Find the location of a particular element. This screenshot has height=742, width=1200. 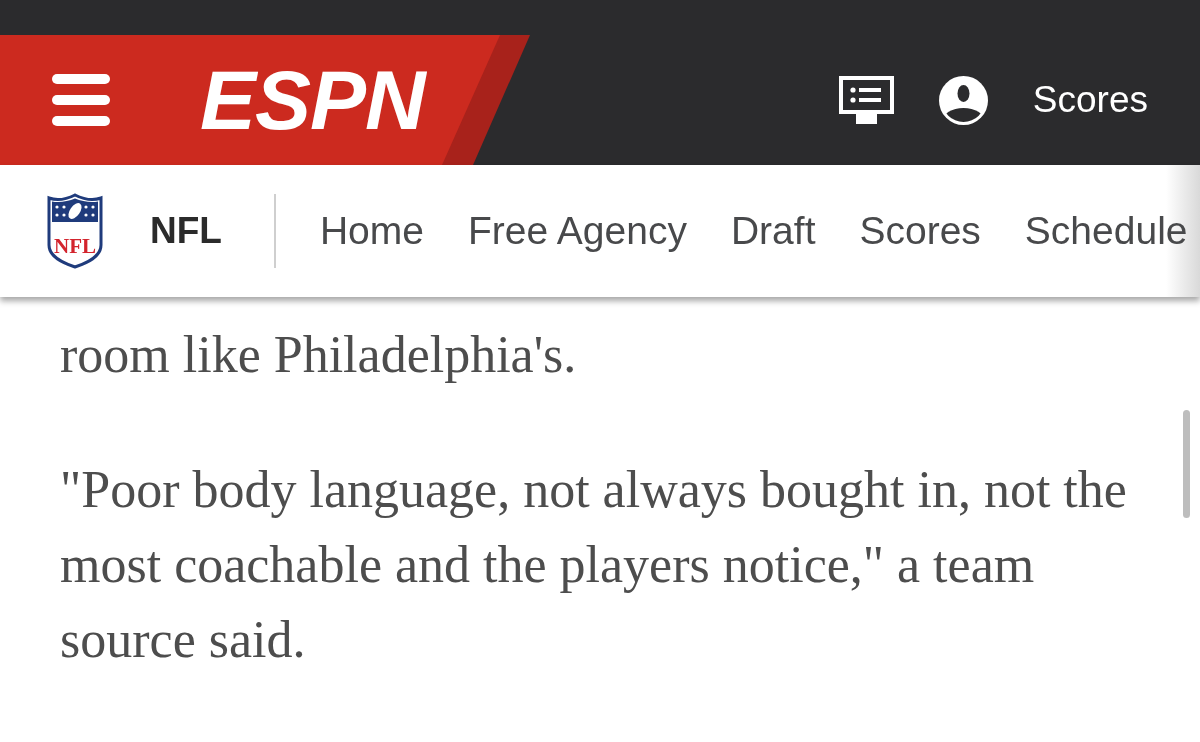

nav-link: Home is located at coordinates (371, 231).